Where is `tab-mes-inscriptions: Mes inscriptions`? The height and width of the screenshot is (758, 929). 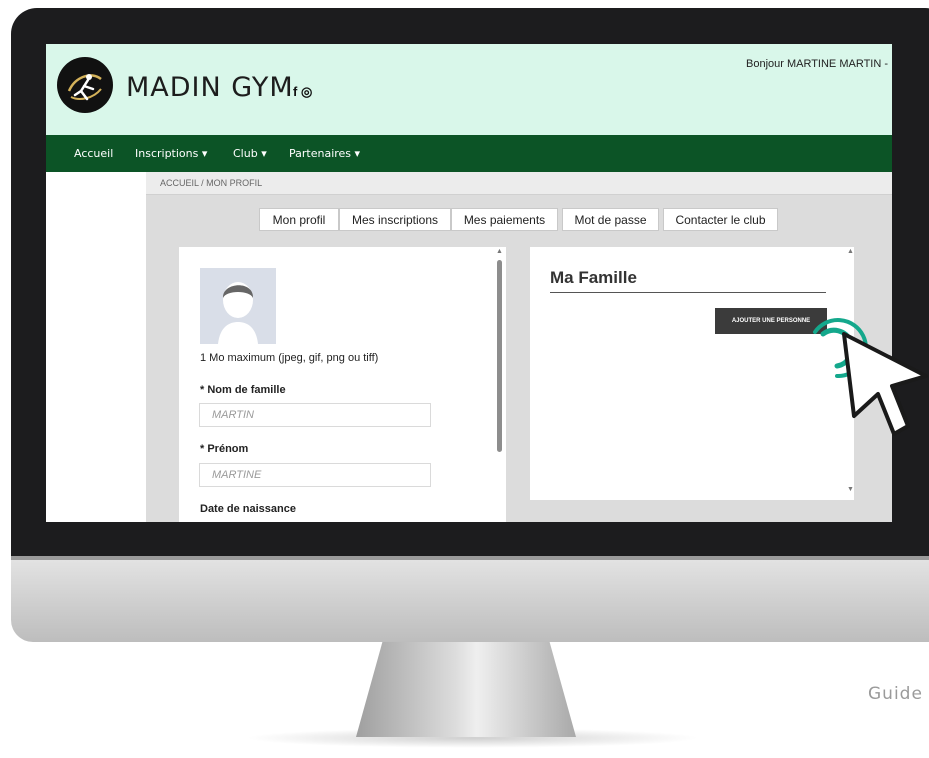 tab-mes-inscriptions: Mes inscriptions is located at coordinates (395, 219).